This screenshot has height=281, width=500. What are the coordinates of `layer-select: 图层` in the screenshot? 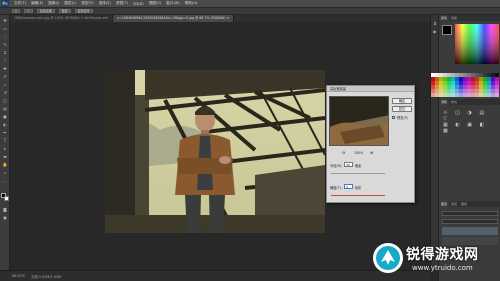 It's located at (64, 11).